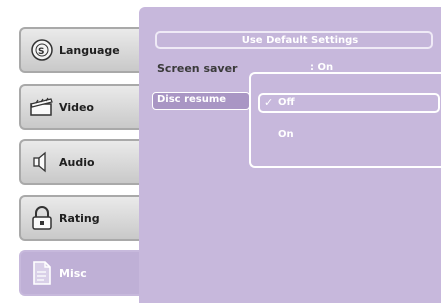  I want to click on audio-speaker-icon, so click(42, 162).